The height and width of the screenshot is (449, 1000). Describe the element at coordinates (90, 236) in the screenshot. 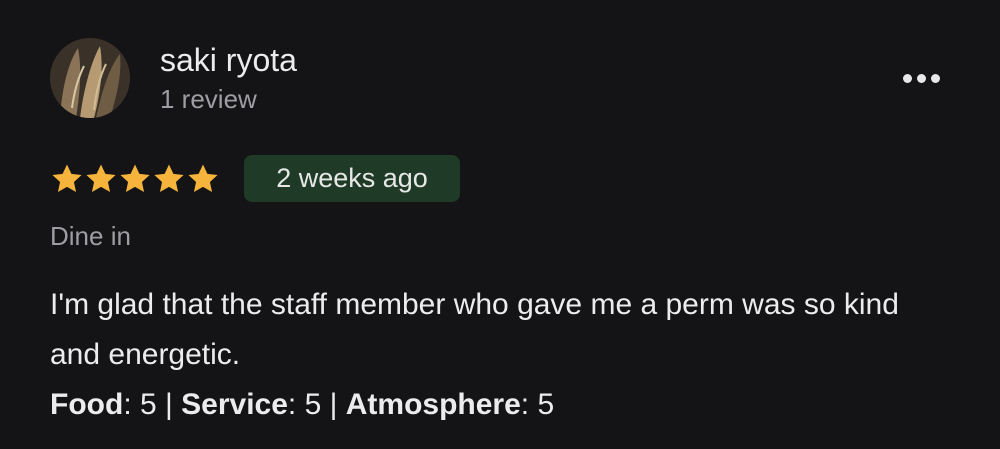

I see `service-type-label: Dine in` at that location.